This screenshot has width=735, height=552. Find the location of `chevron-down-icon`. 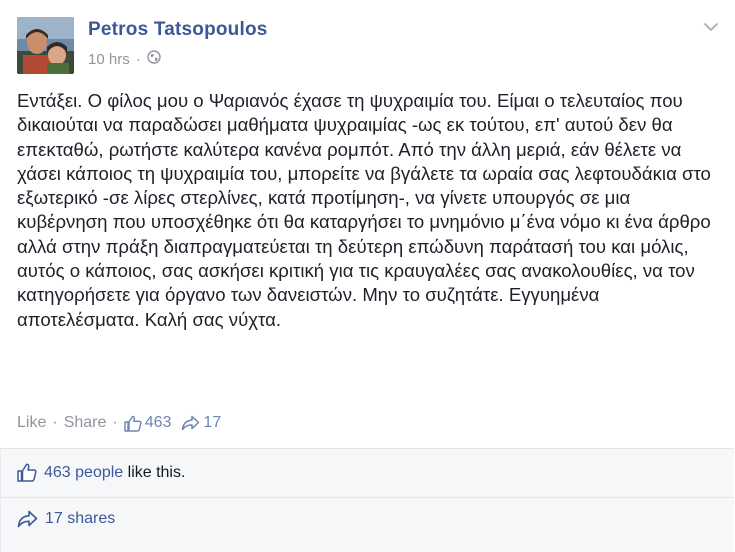

chevron-down-icon is located at coordinates (711, 27).